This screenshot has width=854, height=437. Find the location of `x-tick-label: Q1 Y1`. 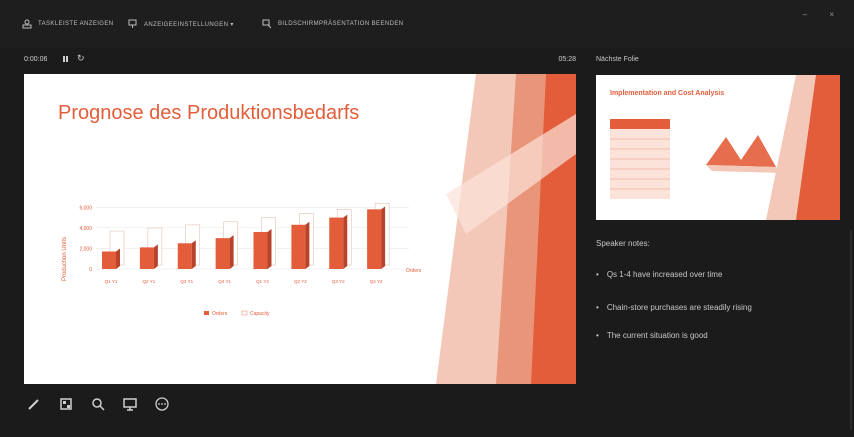

x-tick-label: Q1 Y1 is located at coordinates (111, 281).